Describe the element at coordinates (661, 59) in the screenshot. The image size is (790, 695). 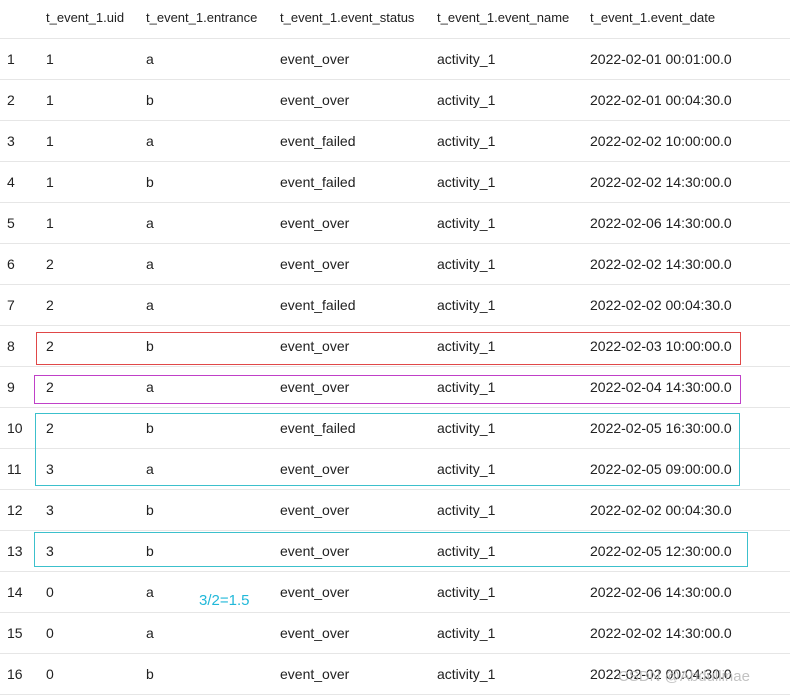
I see `cell-event-date: 2022-02-01 00:01:00.0` at that location.